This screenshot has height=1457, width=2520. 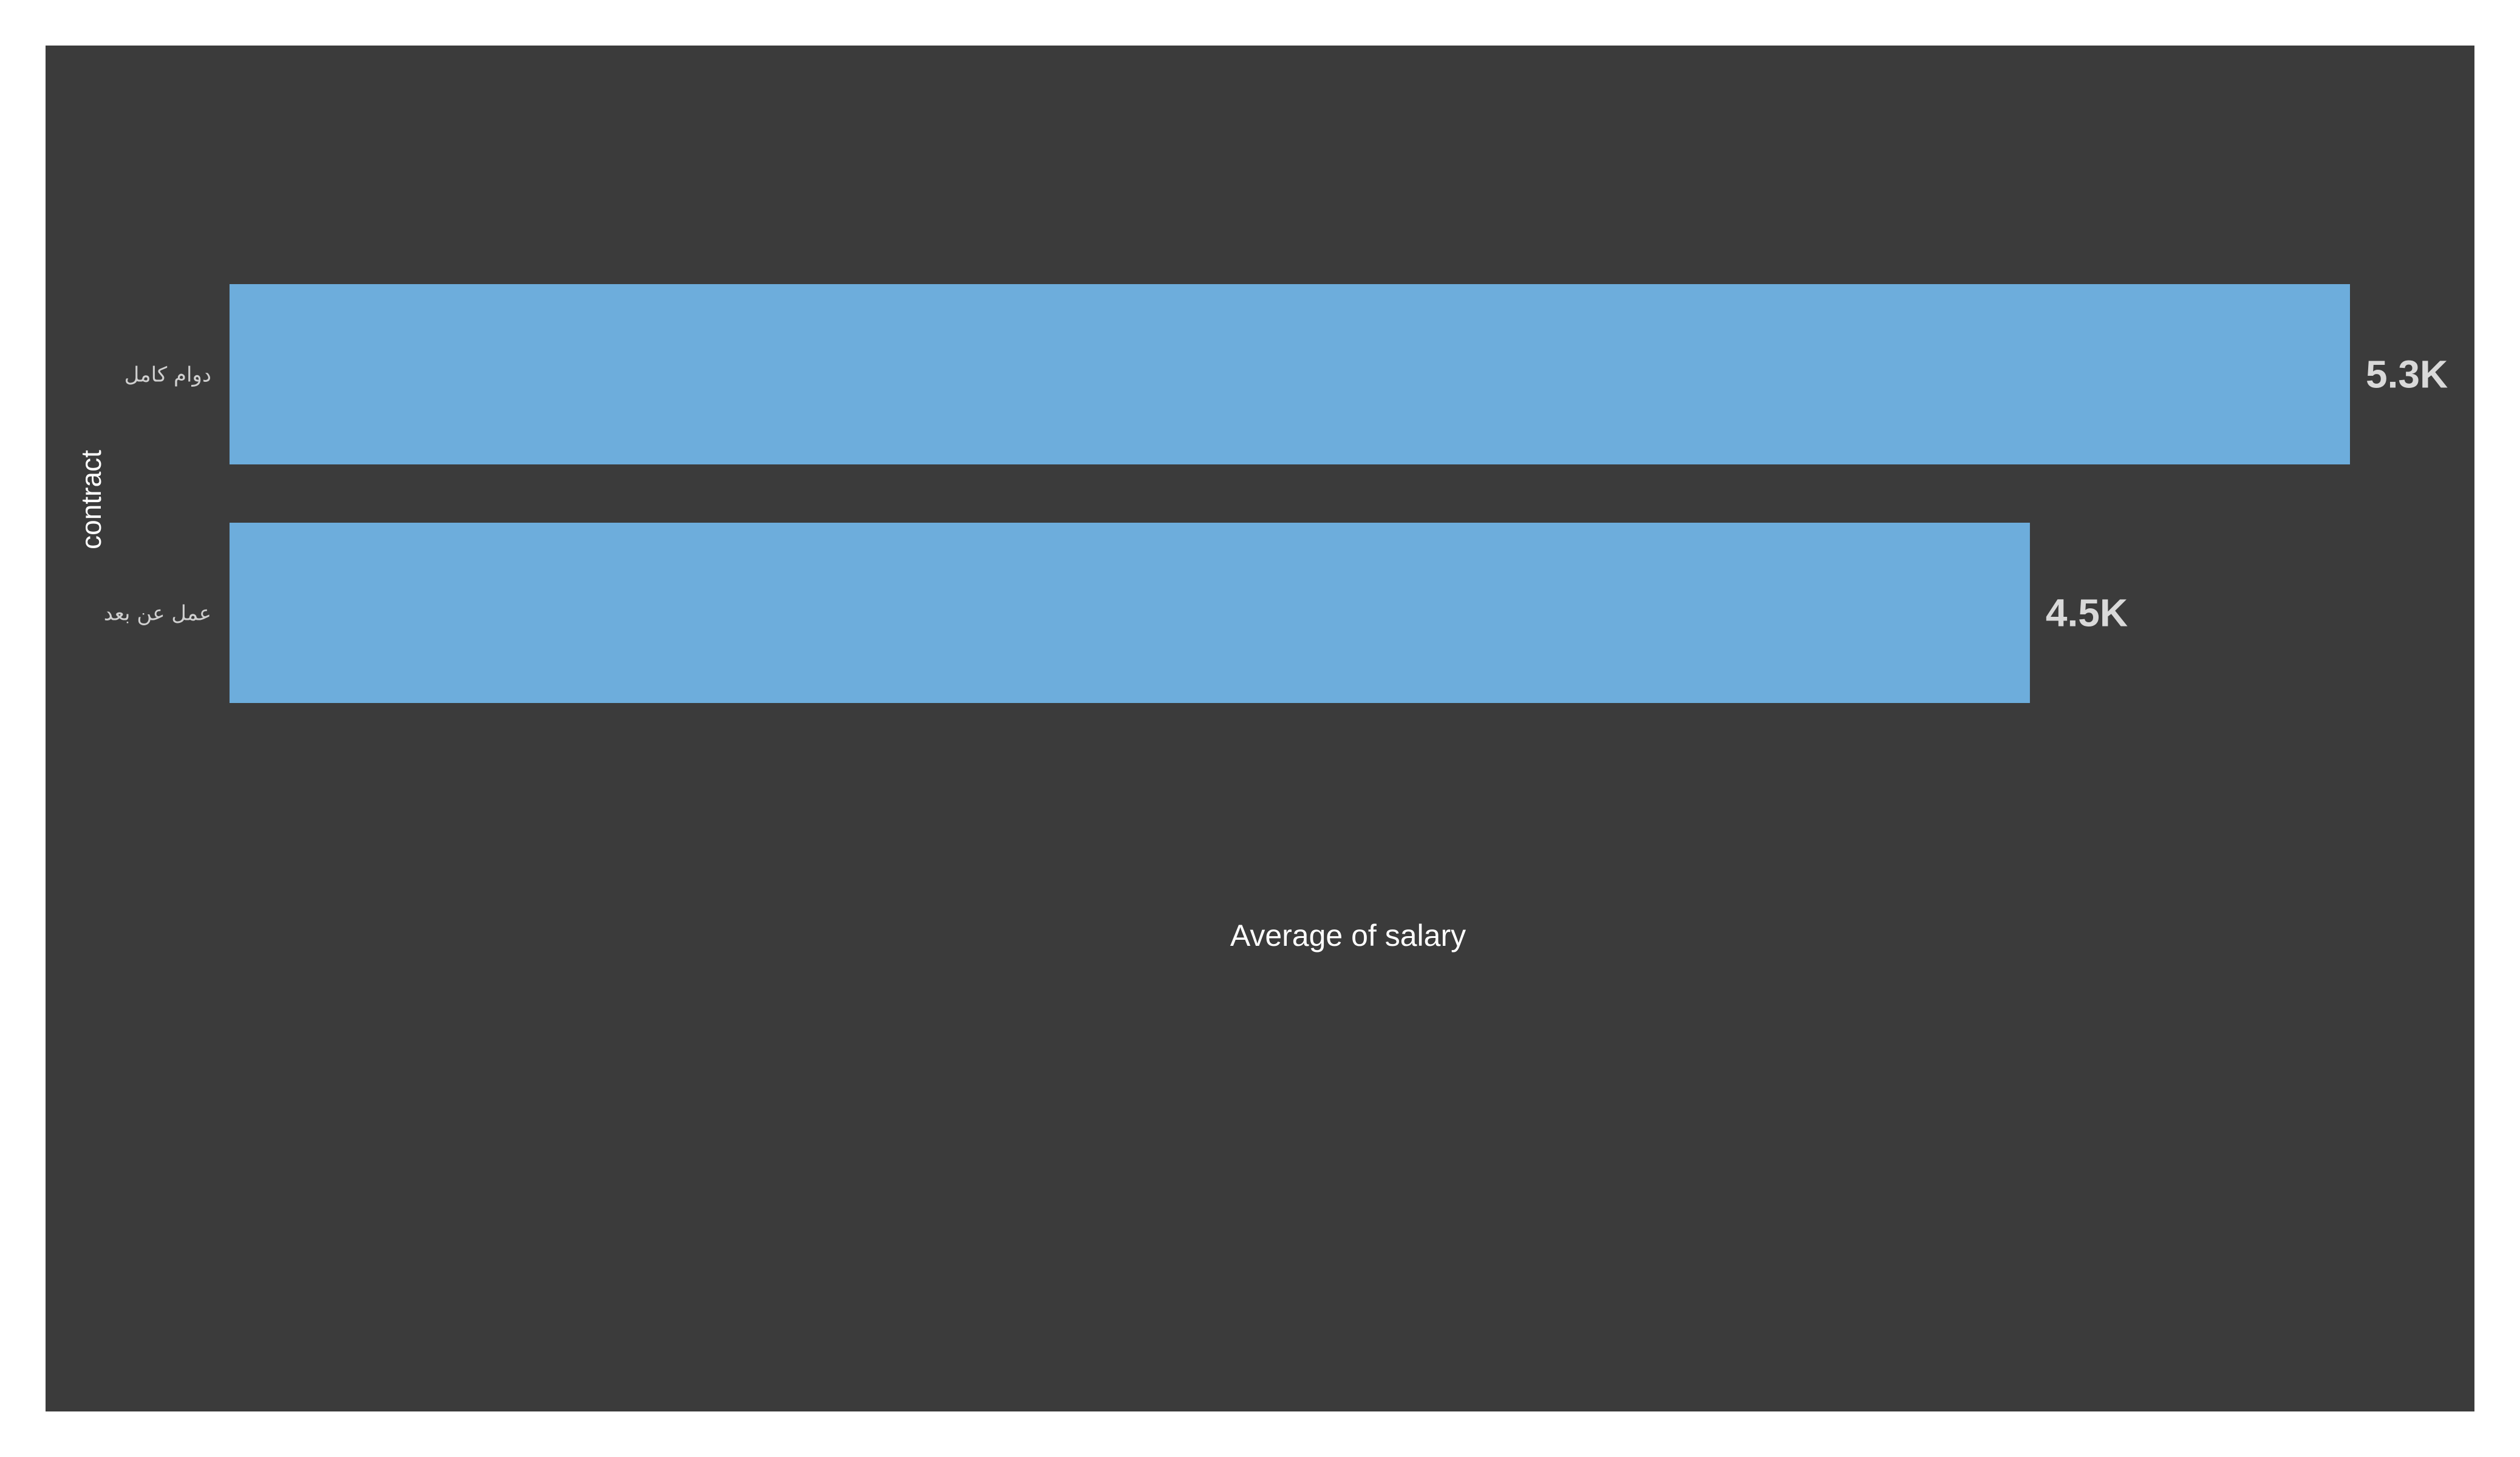 What do you see at coordinates (167, 375) in the screenshot?
I see `category-label-1: دوام كامل` at bounding box center [167, 375].